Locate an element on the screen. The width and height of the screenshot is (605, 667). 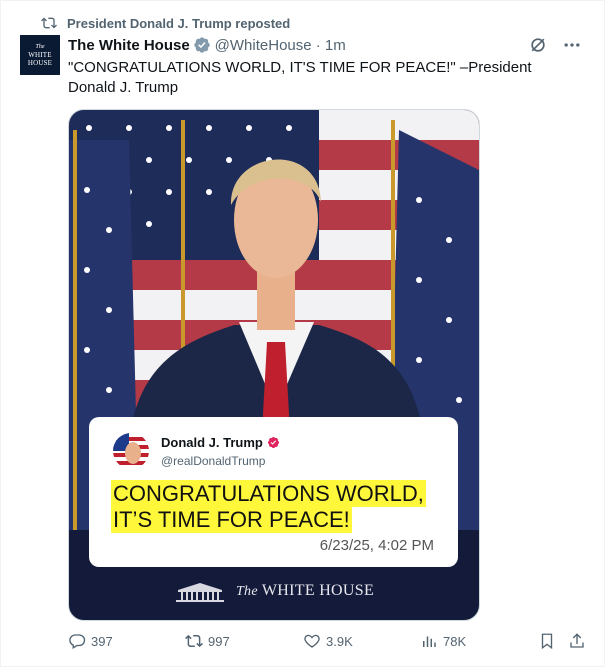
share-button is located at coordinates (577, 641).